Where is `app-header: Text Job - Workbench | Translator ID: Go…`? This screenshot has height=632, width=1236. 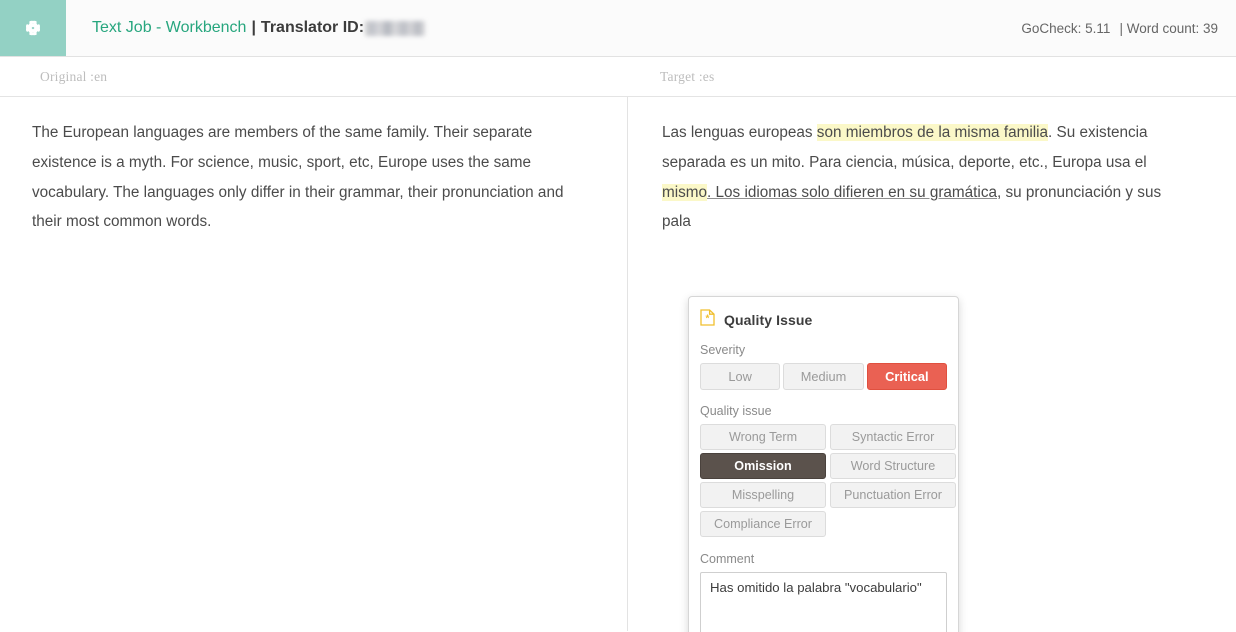
app-header: Text Job - Workbench | Translator ID: Go… is located at coordinates (618, 28).